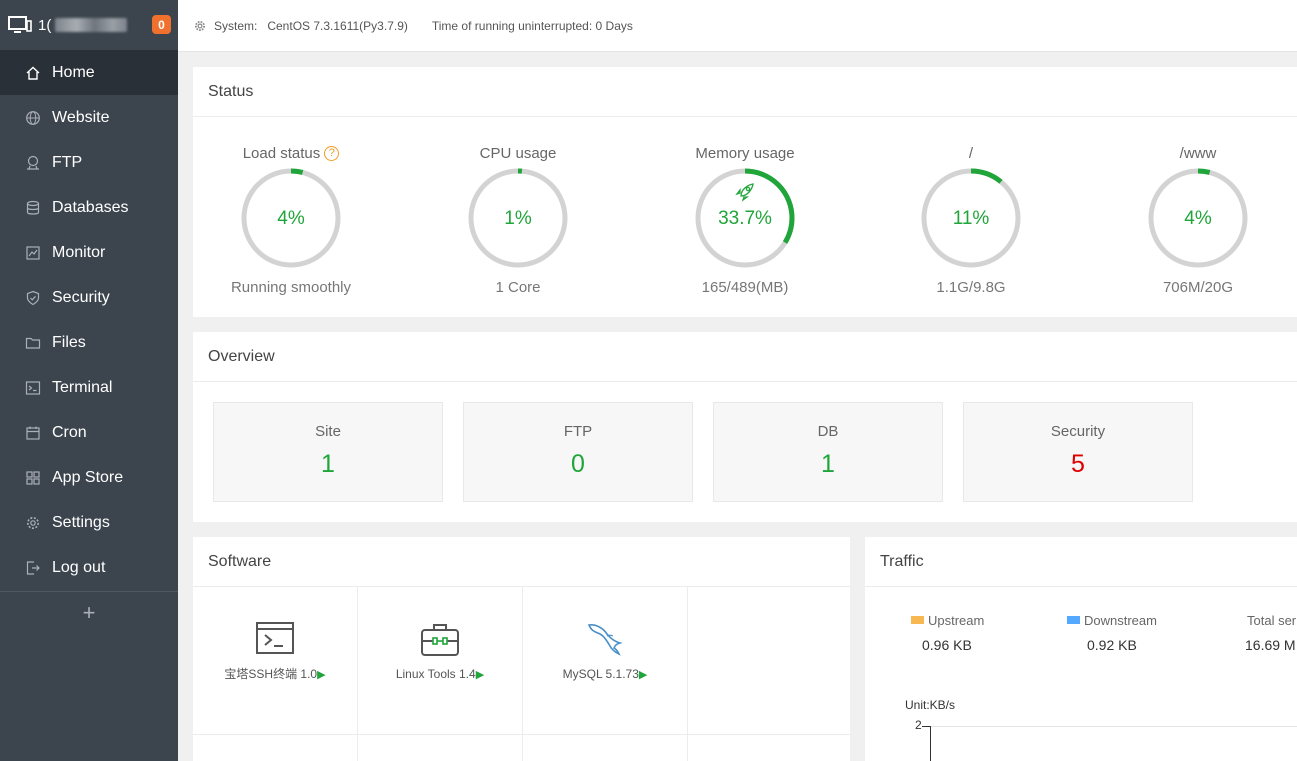 The height and width of the screenshot is (761, 1297). Describe the element at coordinates (81, 297) in the screenshot. I see `sidebar-item-label: Security` at that location.